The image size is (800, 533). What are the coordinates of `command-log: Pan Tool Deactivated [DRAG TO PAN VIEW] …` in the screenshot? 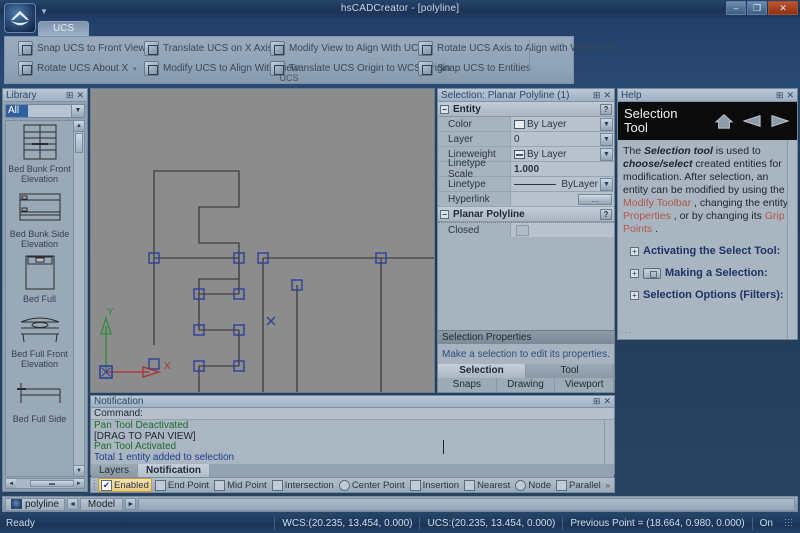 It's located at (352, 442).